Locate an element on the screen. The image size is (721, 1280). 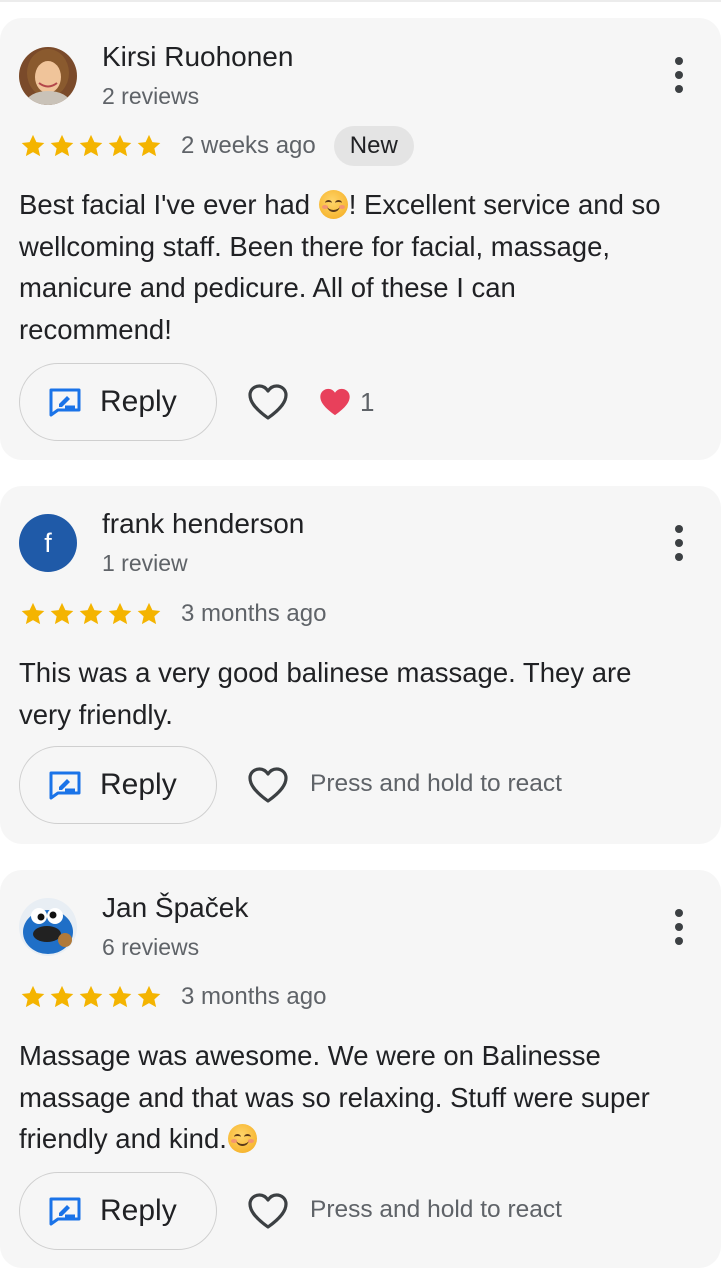
avatar: f is located at coordinates (48, 543).